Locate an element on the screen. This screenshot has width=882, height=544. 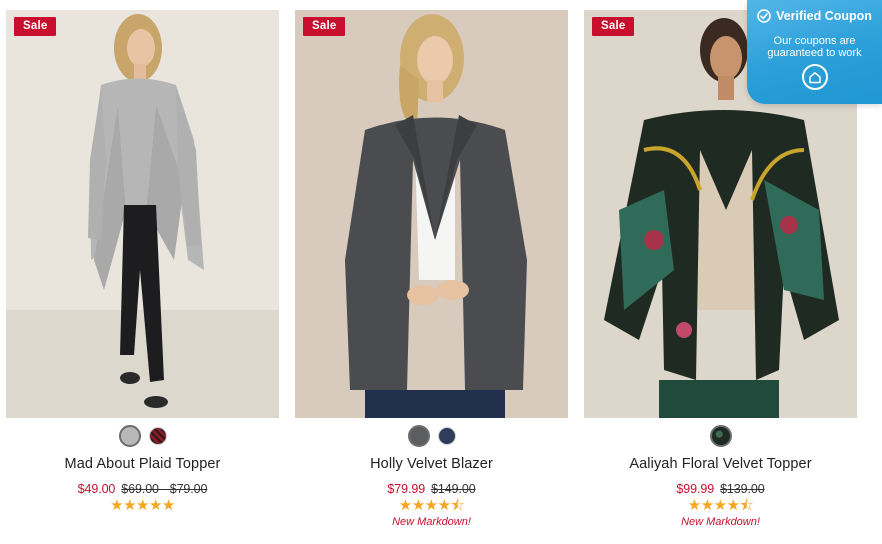
price-row: $99.99 $139.00 is located at coordinates (720, 489).